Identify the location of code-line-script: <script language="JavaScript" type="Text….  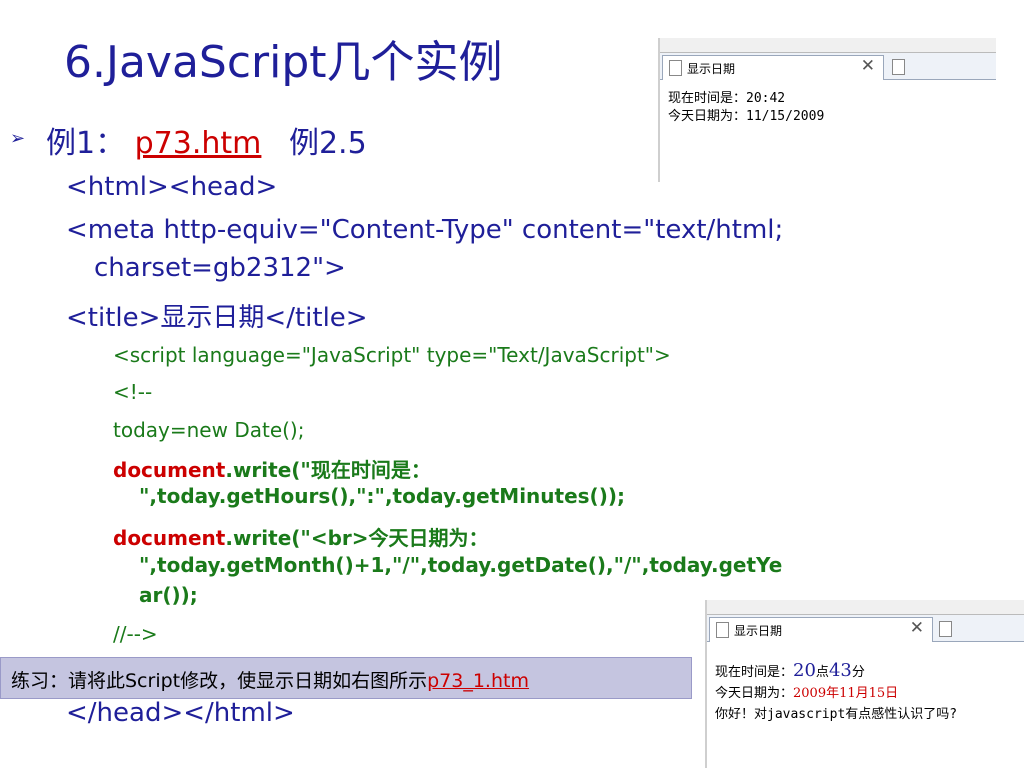
(392, 355).